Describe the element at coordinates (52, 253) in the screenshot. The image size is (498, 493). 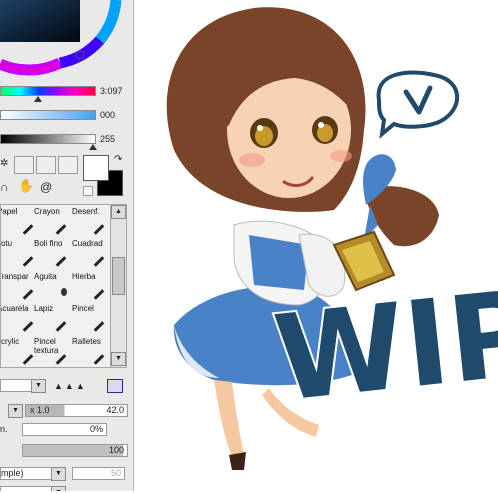
I see `tool-boli-fino: Boli fino` at that location.